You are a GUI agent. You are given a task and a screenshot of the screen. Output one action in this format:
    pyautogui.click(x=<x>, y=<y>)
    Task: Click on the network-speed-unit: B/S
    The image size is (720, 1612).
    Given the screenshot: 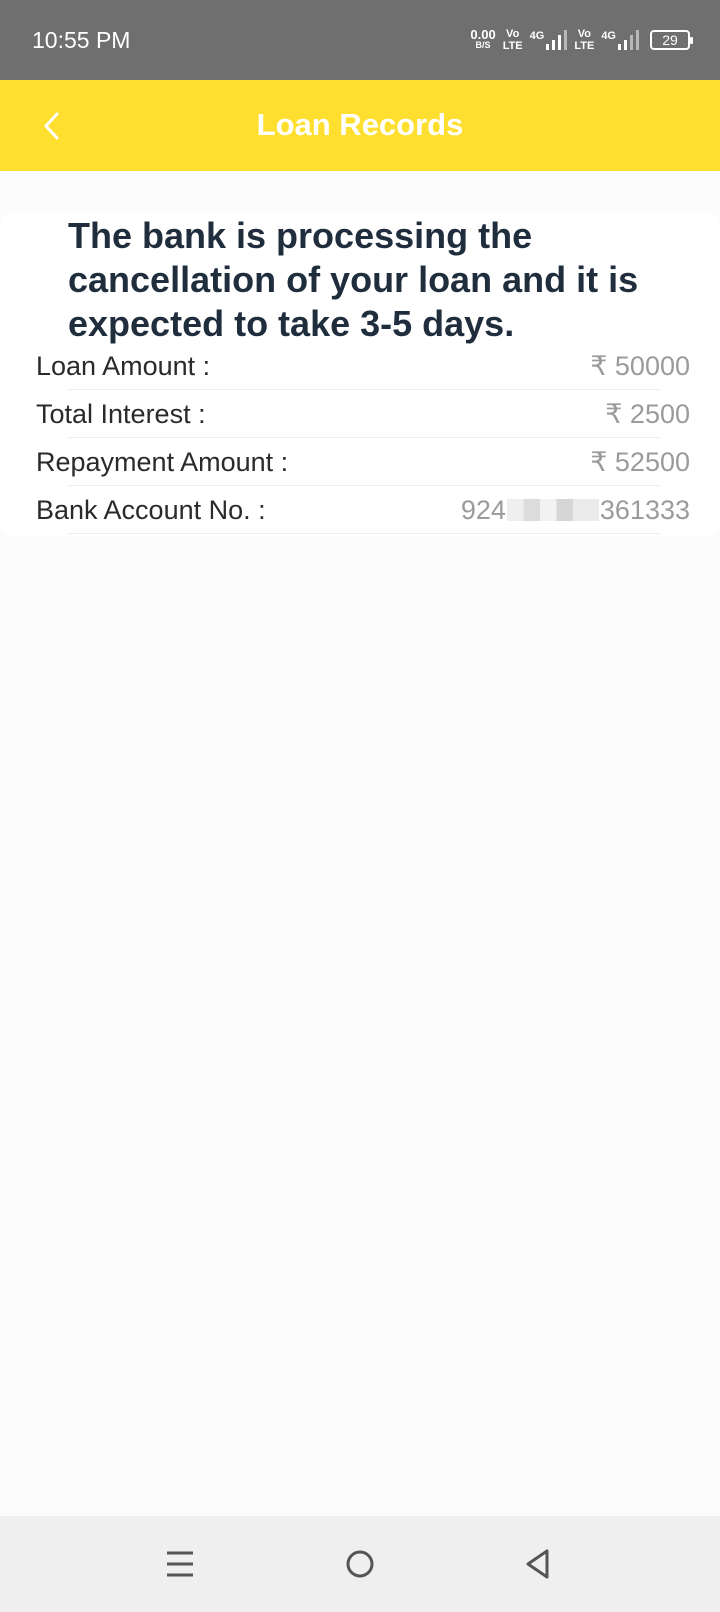 What is the action you would take?
    pyautogui.click(x=483, y=45)
    